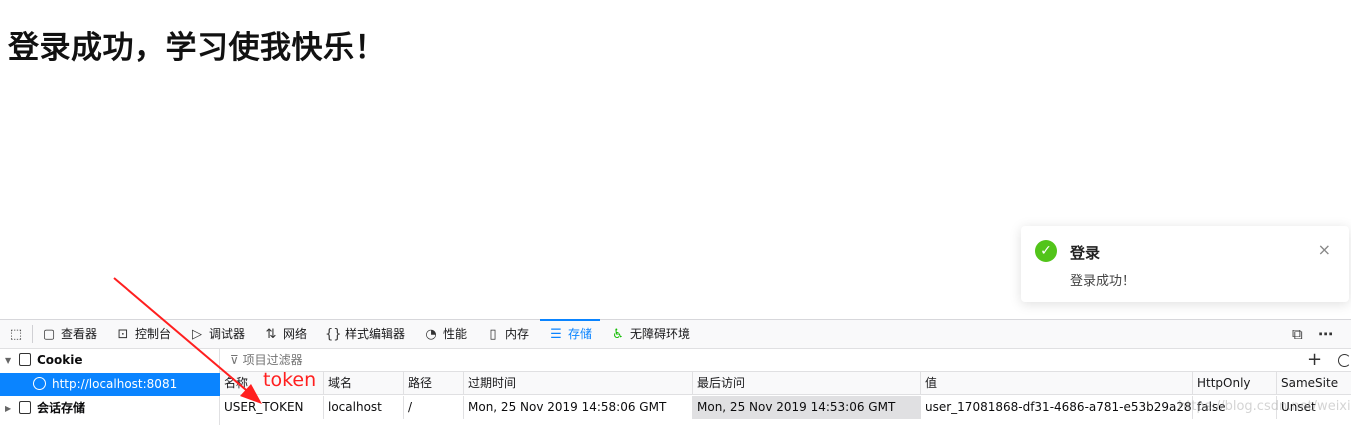  What do you see at coordinates (271, 407) in the screenshot?
I see `cell-name: USER_TOKEN` at bounding box center [271, 407].